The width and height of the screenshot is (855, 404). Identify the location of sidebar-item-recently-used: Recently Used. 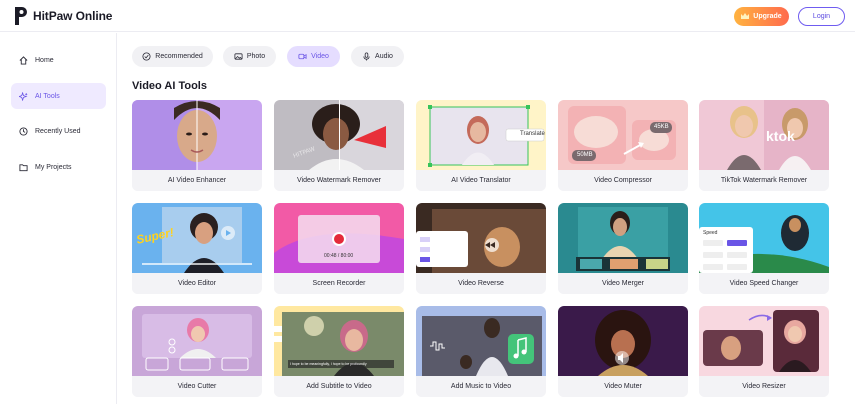
(58, 131).